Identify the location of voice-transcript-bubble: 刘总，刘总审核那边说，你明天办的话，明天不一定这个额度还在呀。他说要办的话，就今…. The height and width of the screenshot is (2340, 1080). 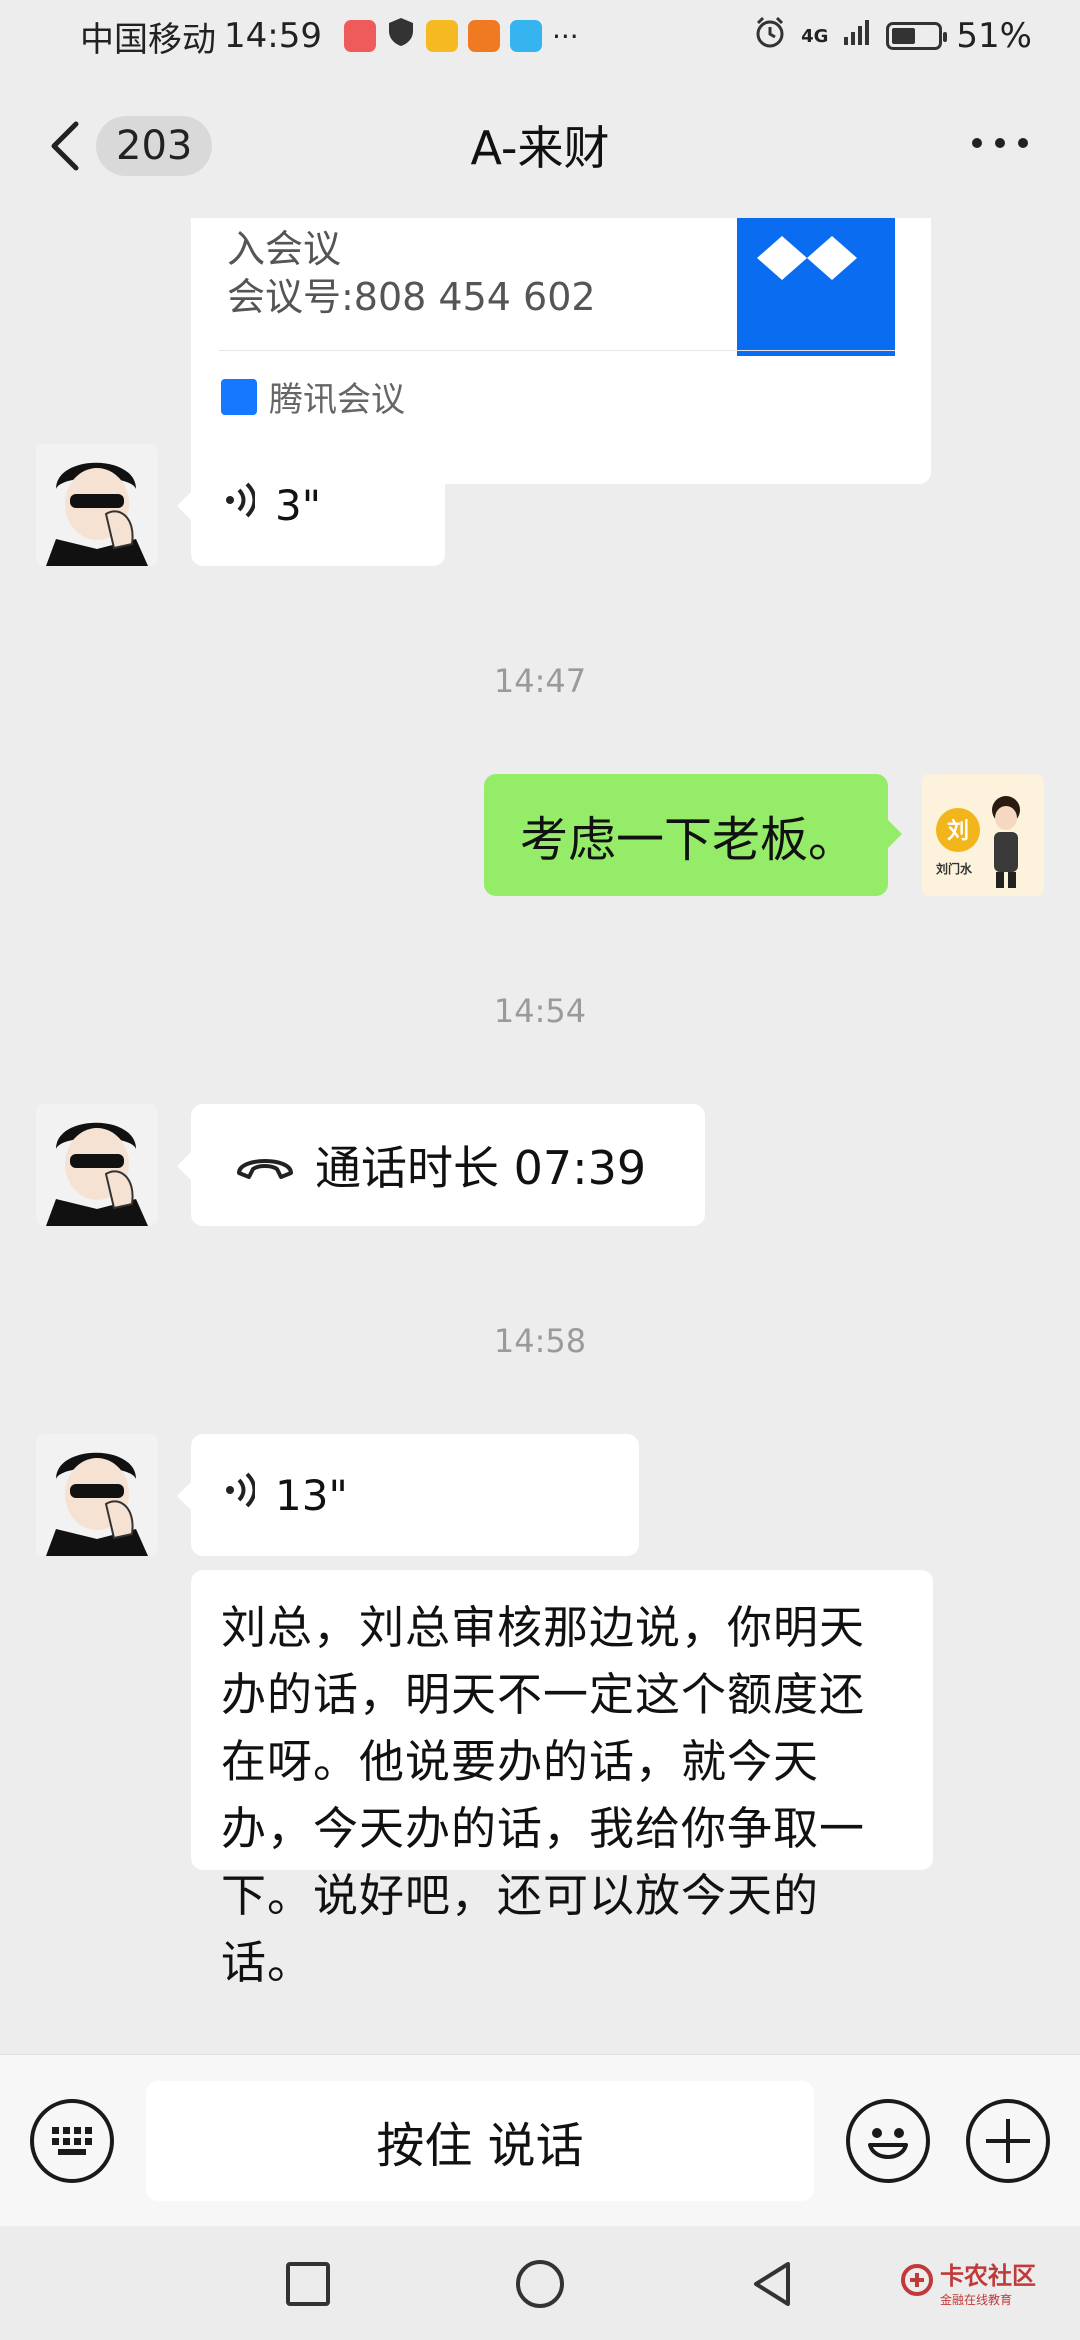
(562, 1779).